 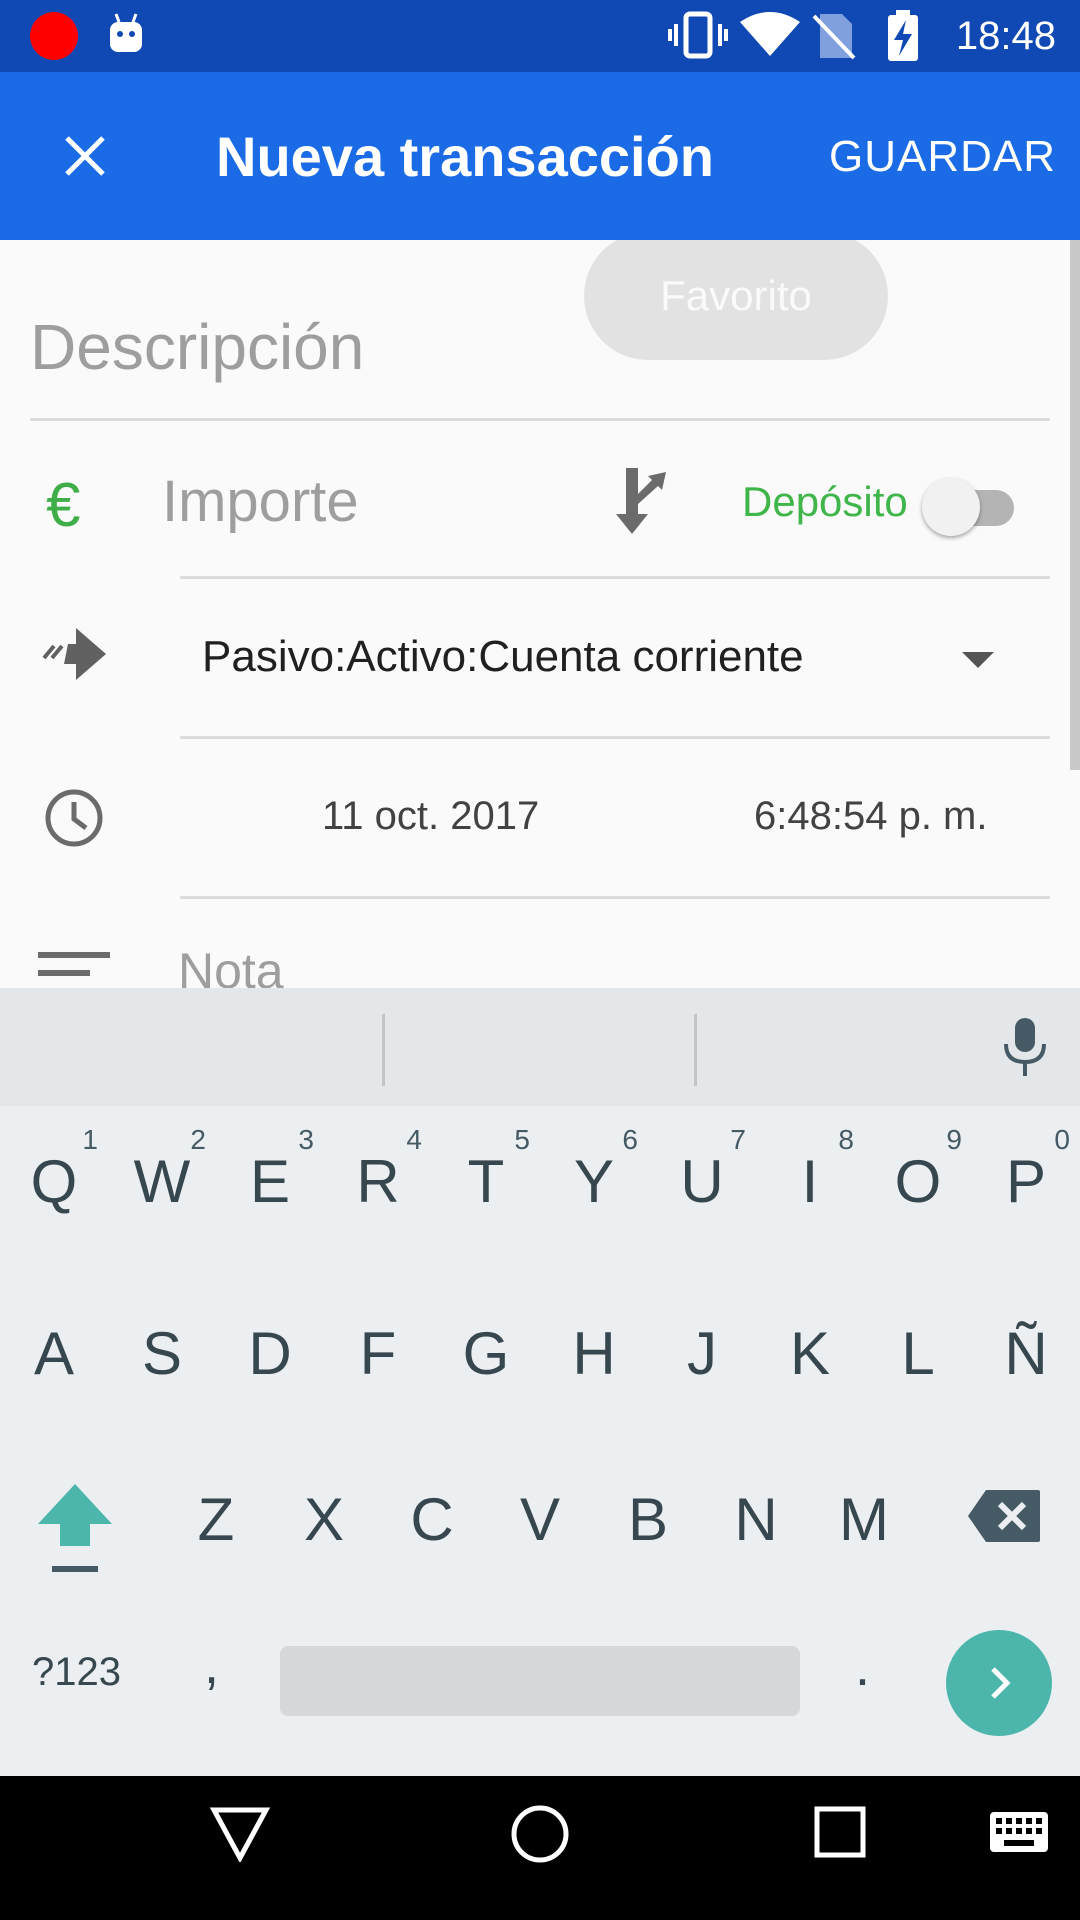 What do you see at coordinates (74, 964) in the screenshot?
I see `notes-icon` at bounding box center [74, 964].